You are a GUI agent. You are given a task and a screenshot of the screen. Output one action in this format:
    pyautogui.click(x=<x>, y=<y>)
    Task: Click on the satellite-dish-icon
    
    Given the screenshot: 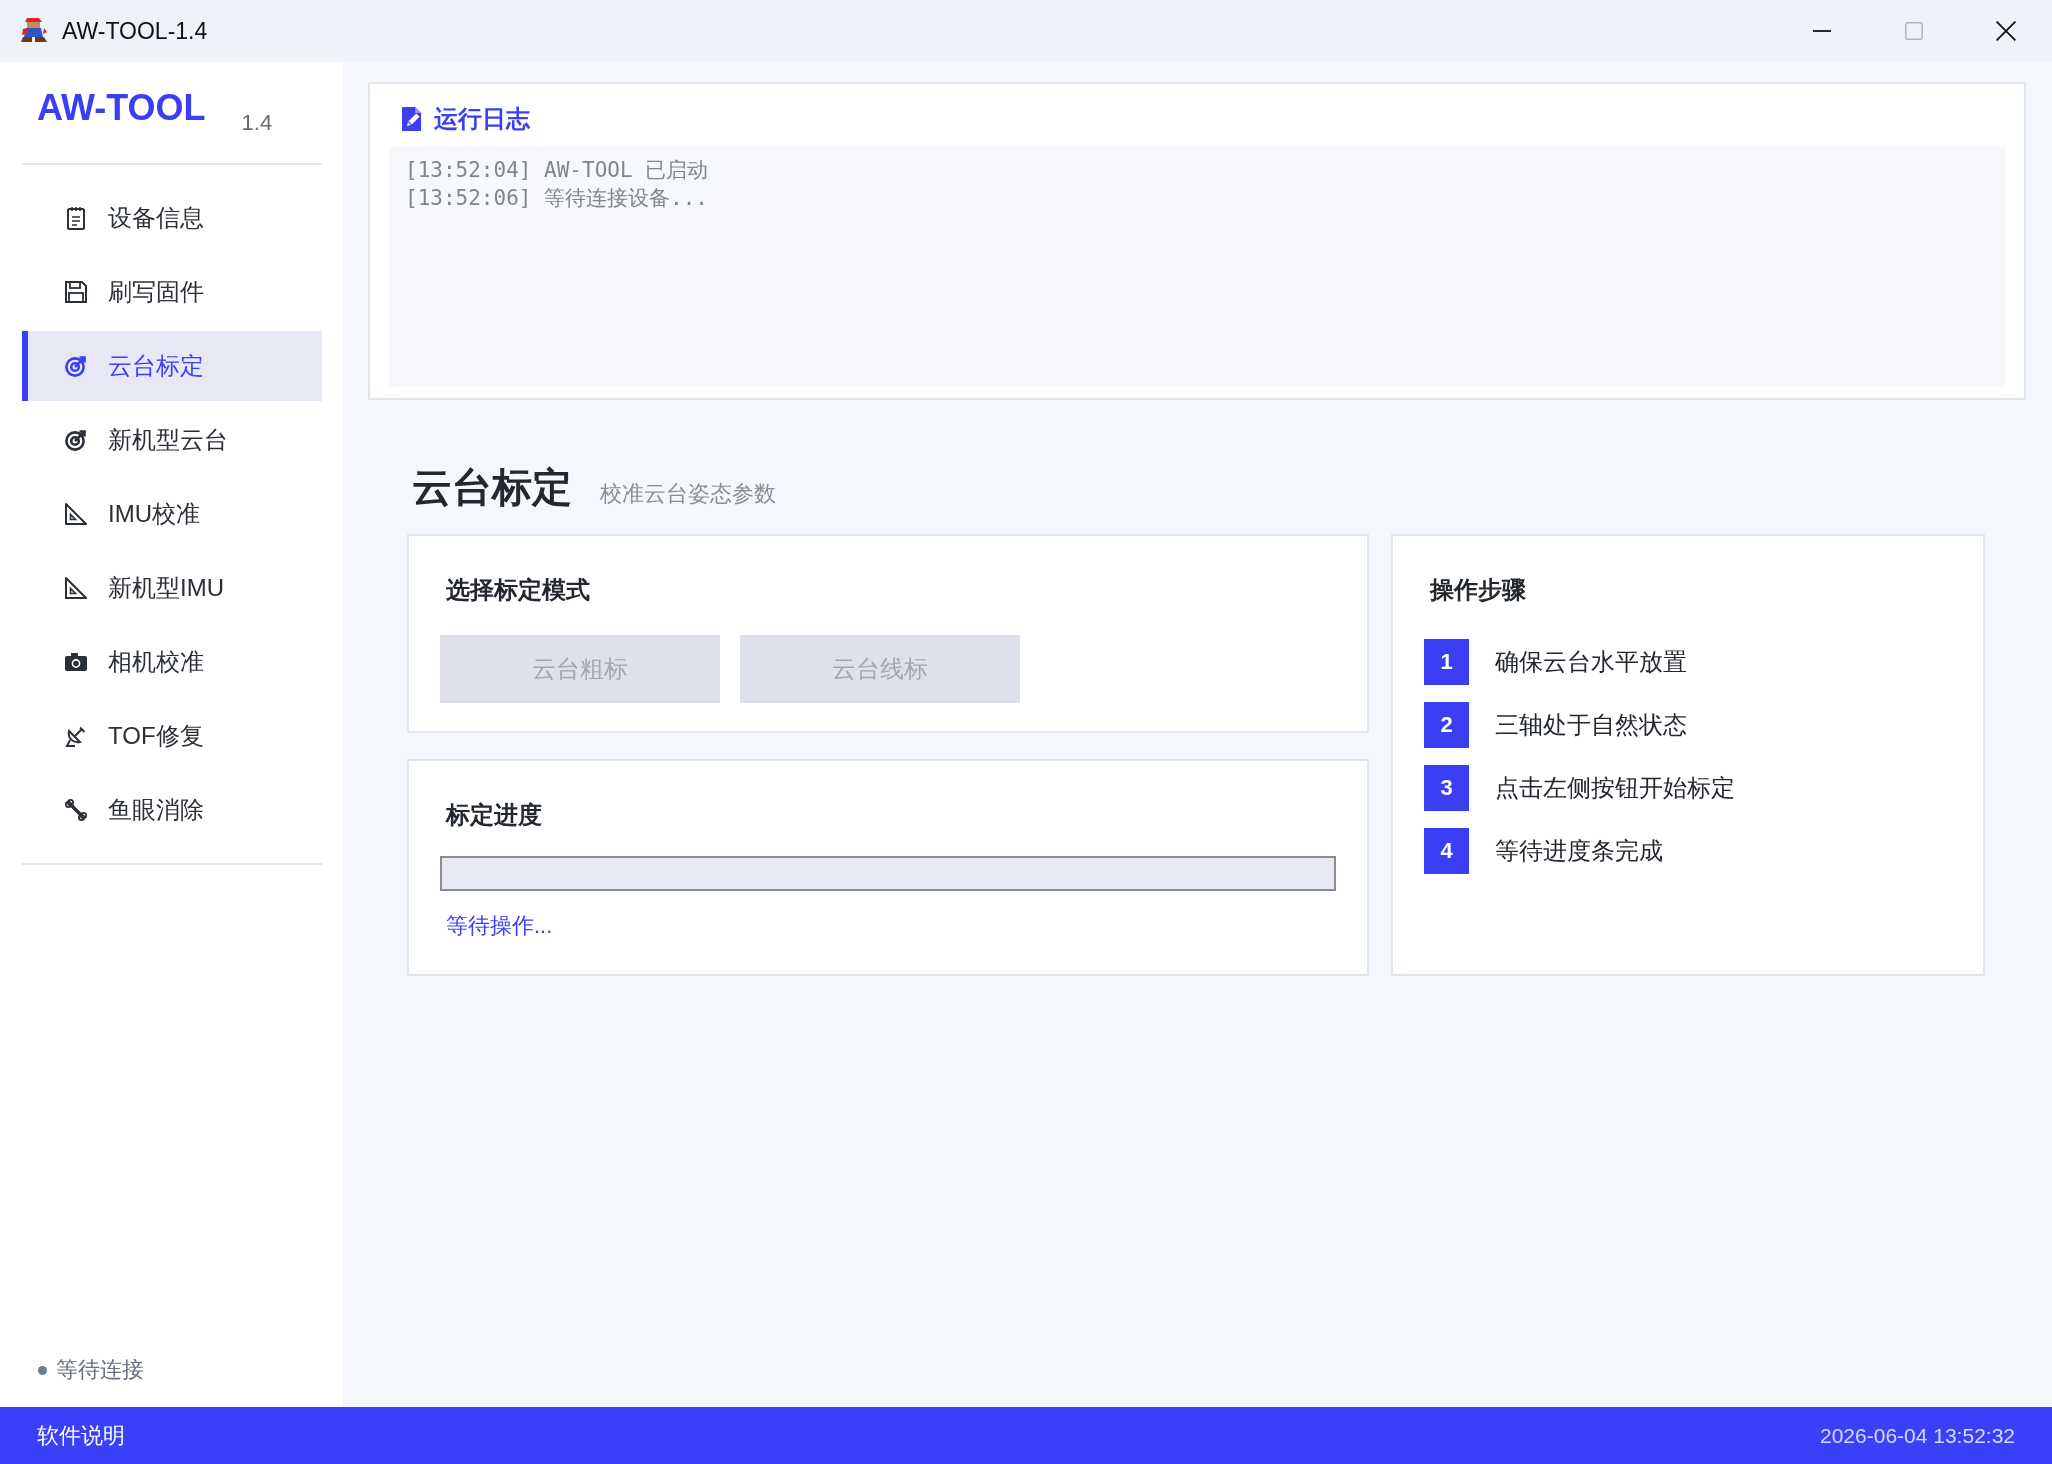 What is the action you would take?
    pyautogui.click(x=76, y=736)
    